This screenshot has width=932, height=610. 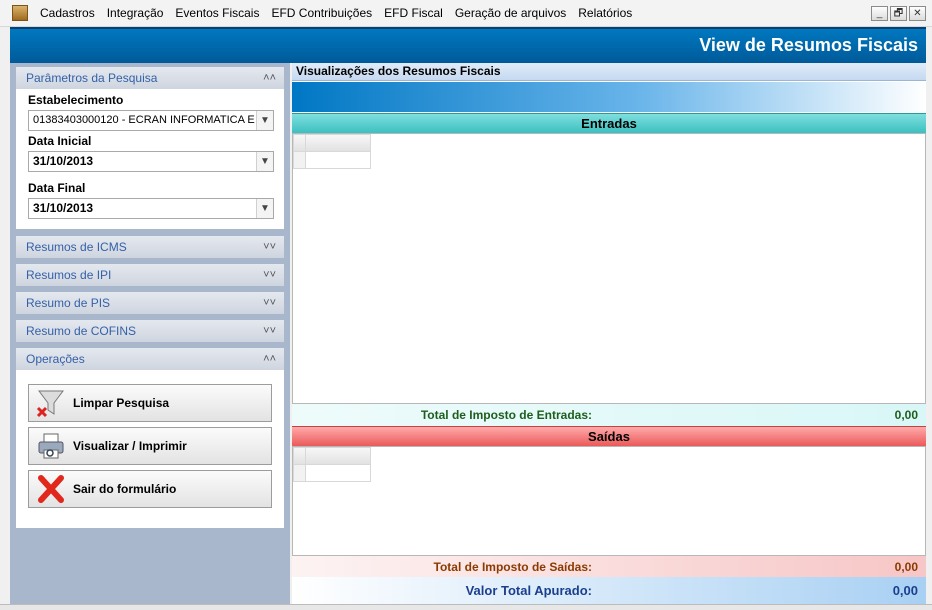 What do you see at coordinates (150, 247) in the screenshot?
I see `group-icms-header: Resumos de ICMS ˅˅` at bounding box center [150, 247].